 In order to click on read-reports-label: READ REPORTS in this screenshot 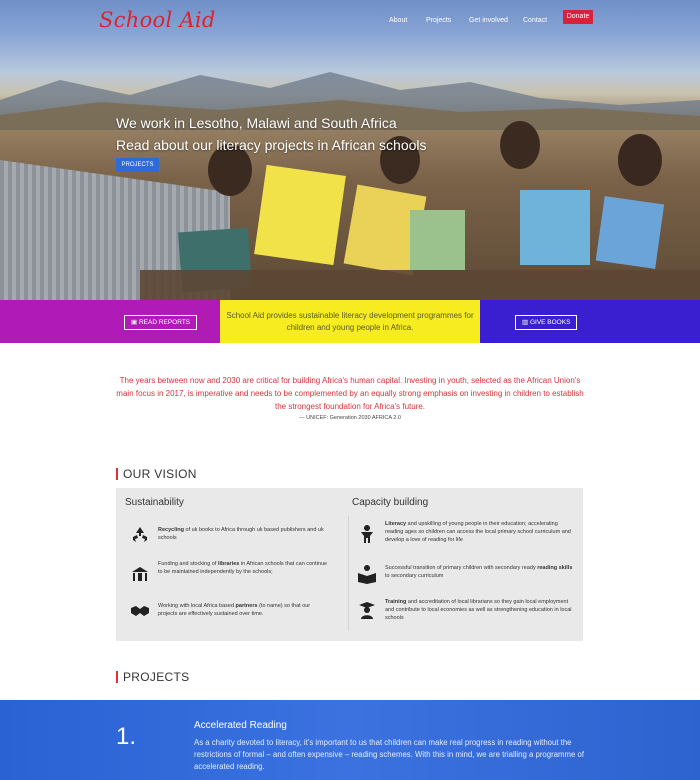, I will do `click(164, 322)`.